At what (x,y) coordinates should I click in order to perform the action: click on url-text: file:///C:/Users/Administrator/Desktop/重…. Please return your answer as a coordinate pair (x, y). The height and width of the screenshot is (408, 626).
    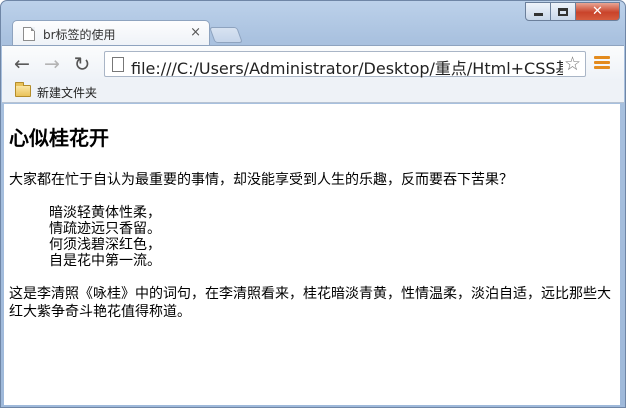
    Looking at the image, I should click on (347, 67).